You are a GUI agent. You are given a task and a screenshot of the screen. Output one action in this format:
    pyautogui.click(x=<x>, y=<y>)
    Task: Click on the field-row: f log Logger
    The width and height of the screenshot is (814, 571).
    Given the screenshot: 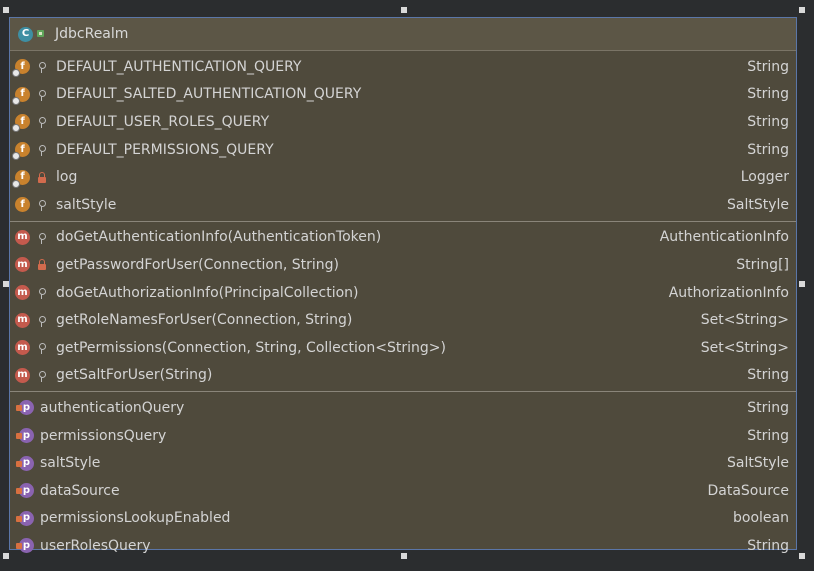 What is the action you would take?
    pyautogui.click(x=403, y=177)
    